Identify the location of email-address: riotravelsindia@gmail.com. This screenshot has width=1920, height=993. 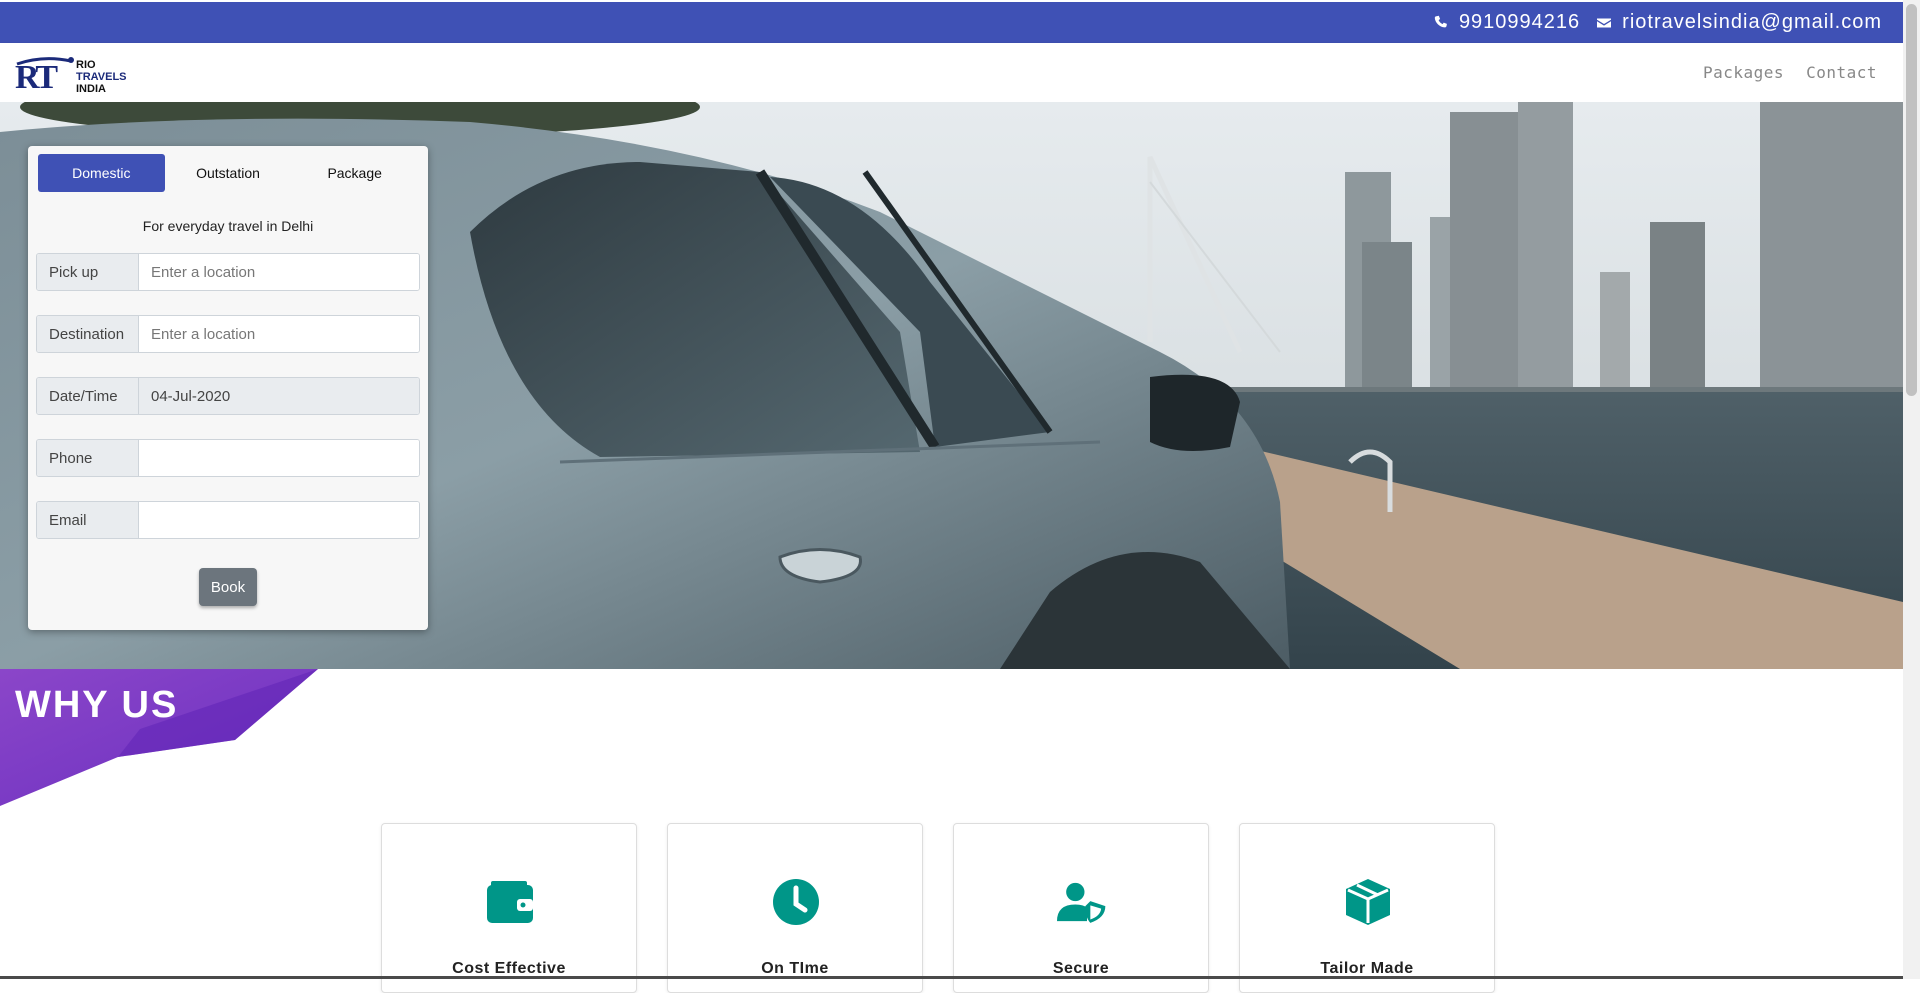
(1752, 22).